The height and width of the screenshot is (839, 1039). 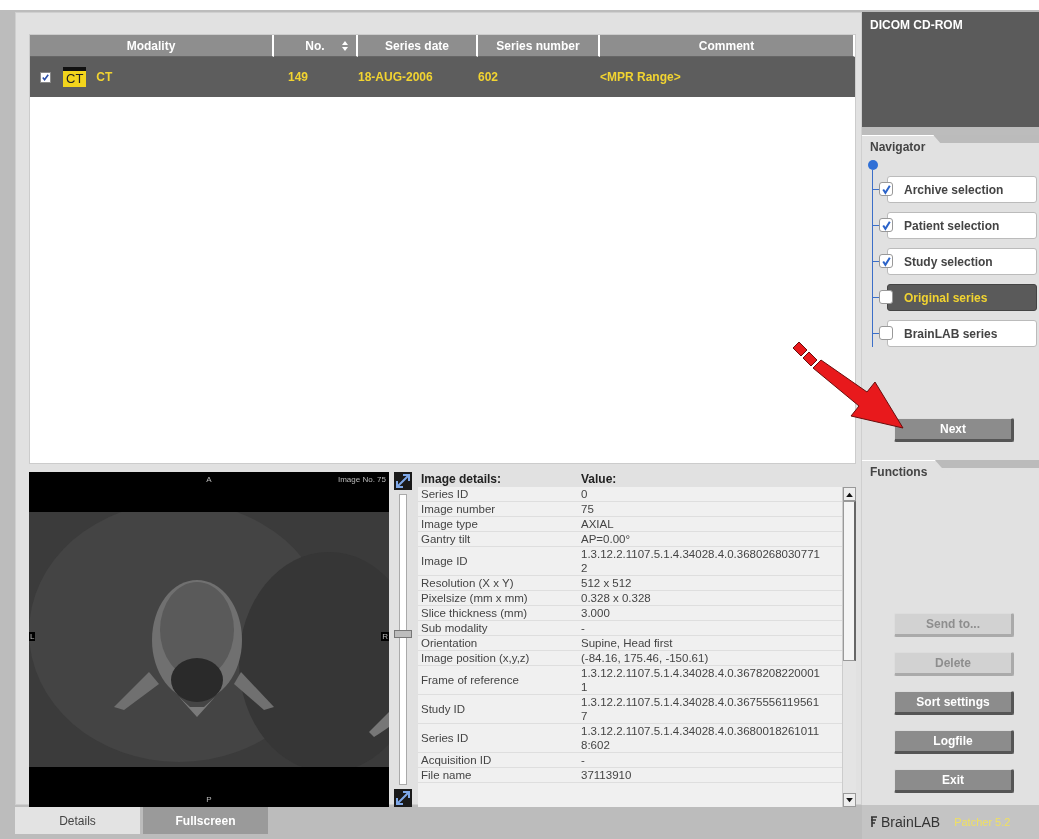 What do you see at coordinates (449, 524) in the screenshot?
I see `detail-label: Image type` at bounding box center [449, 524].